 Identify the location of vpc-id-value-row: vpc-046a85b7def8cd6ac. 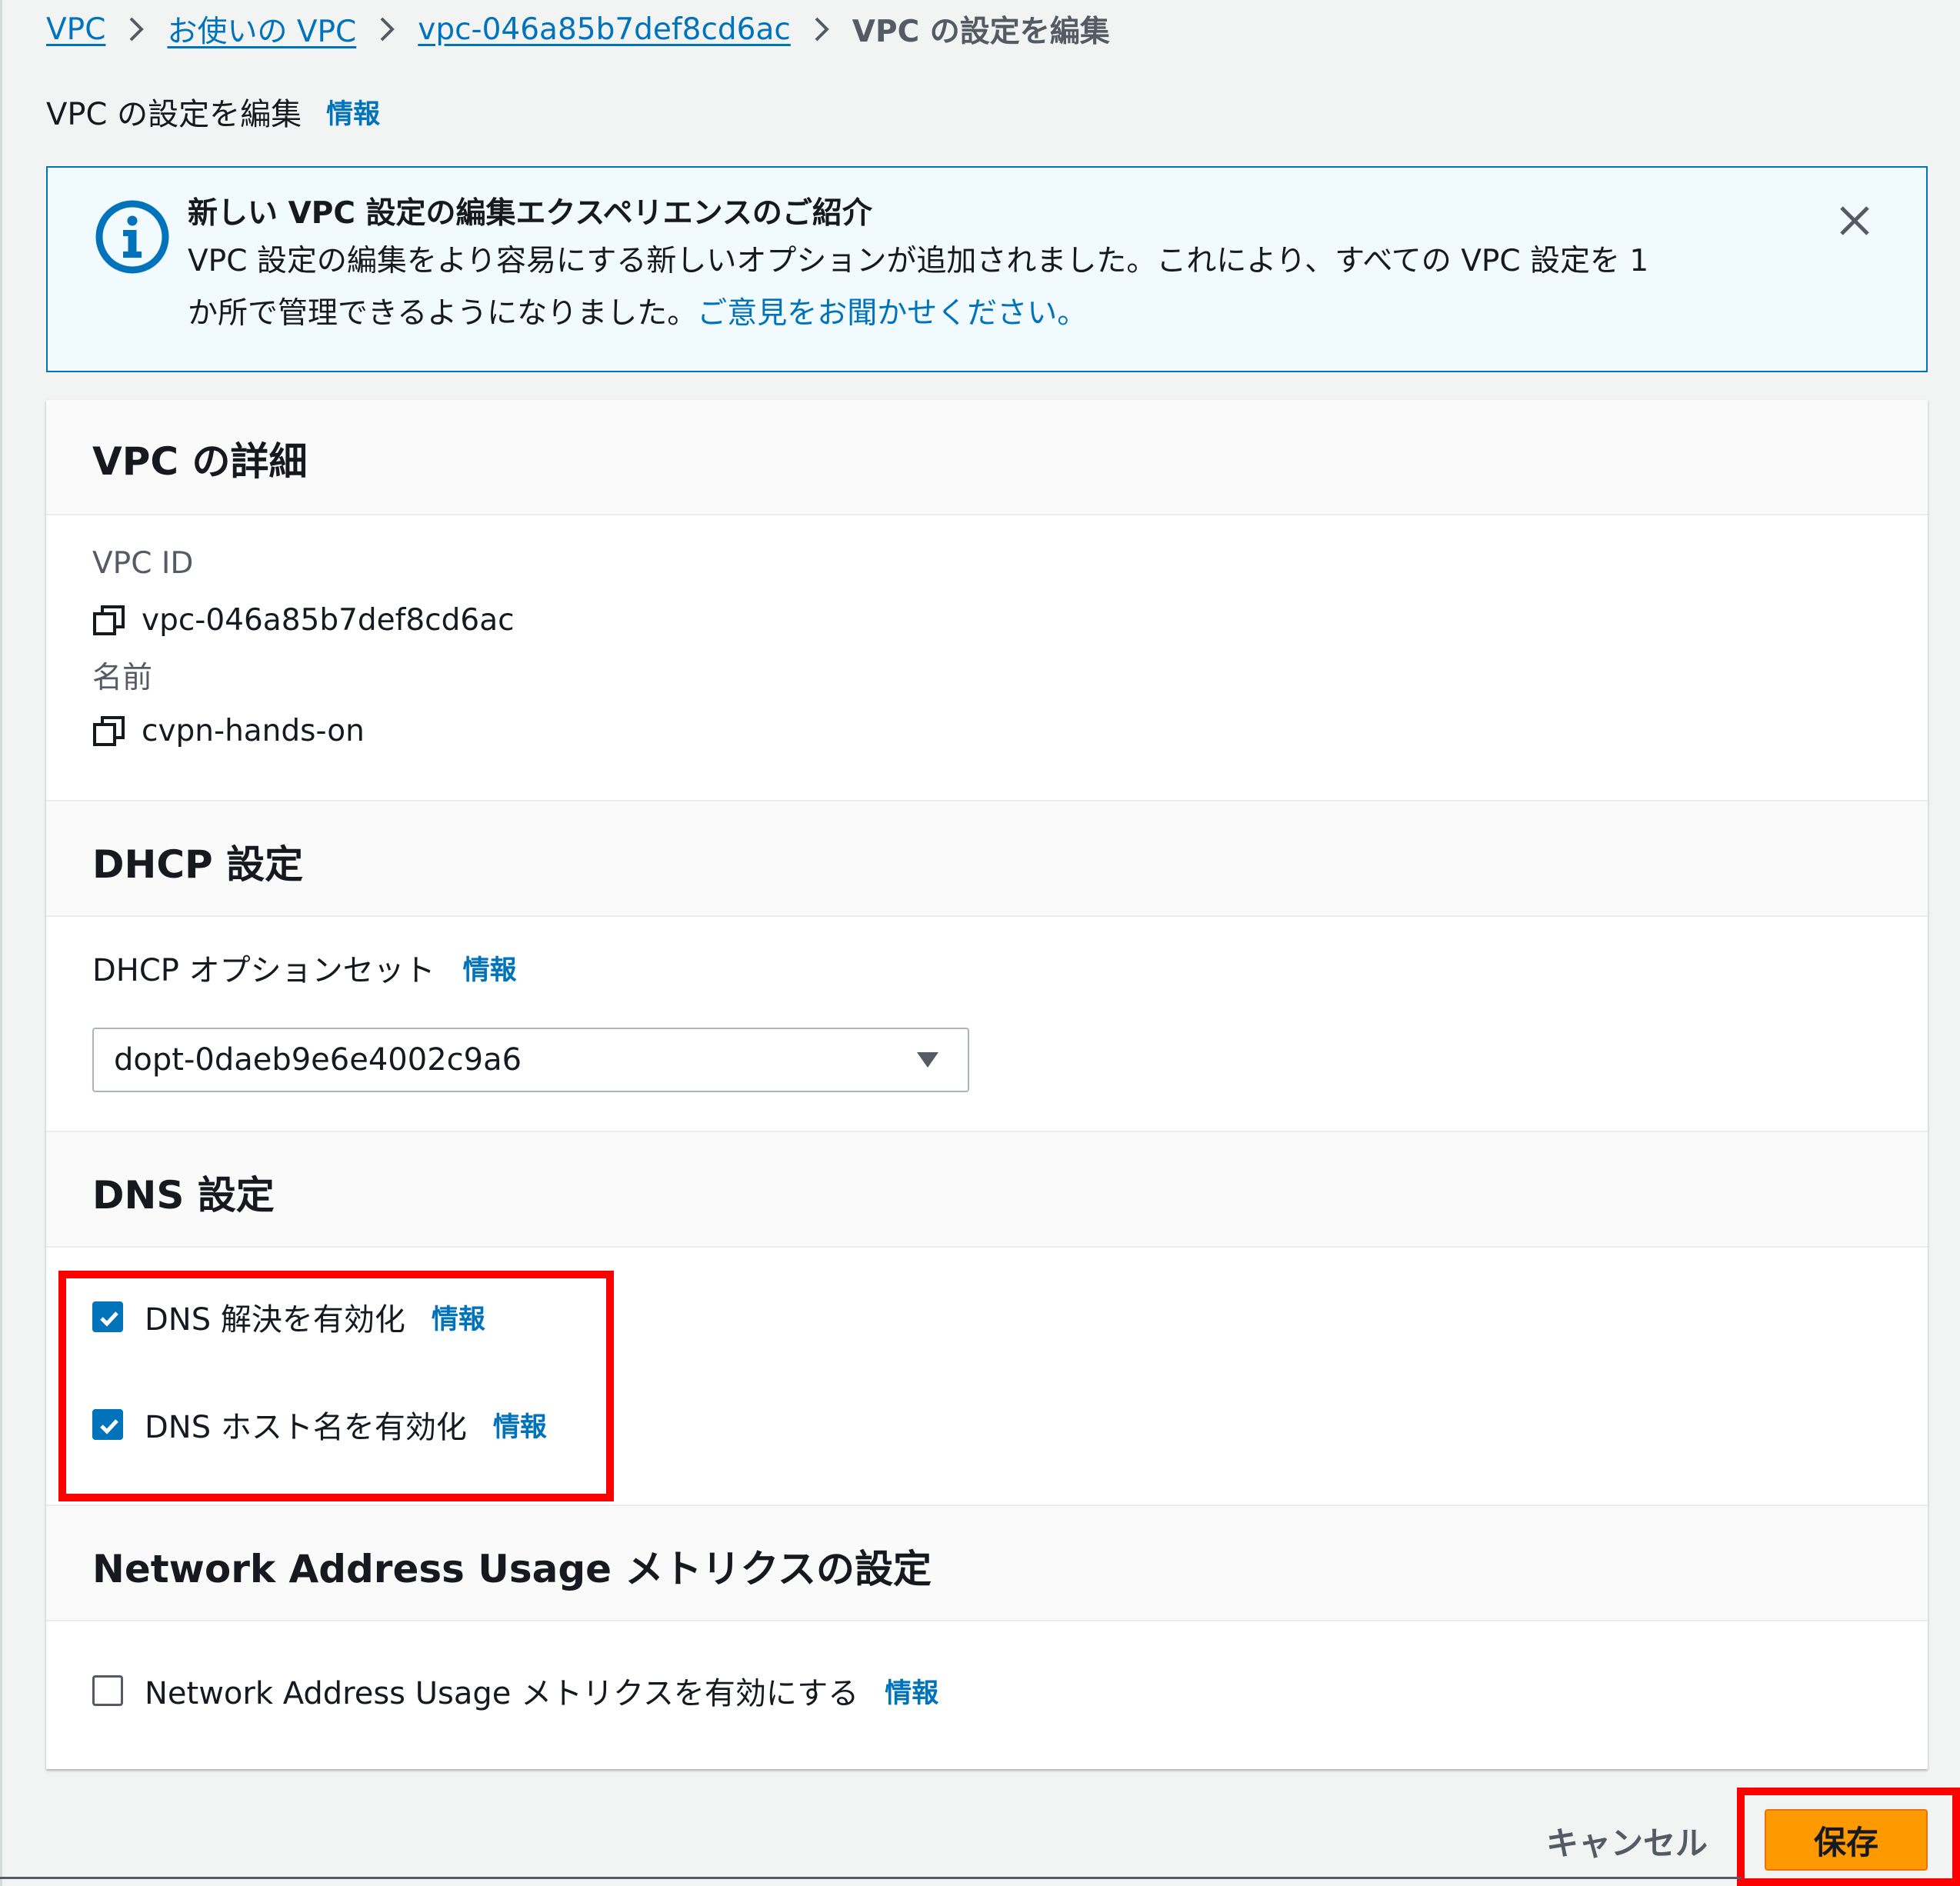
(303, 620).